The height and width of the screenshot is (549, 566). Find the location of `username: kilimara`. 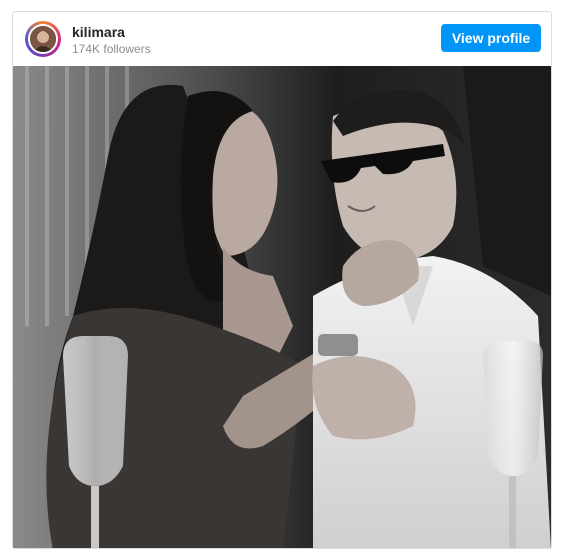

username: kilimara is located at coordinates (98, 32).